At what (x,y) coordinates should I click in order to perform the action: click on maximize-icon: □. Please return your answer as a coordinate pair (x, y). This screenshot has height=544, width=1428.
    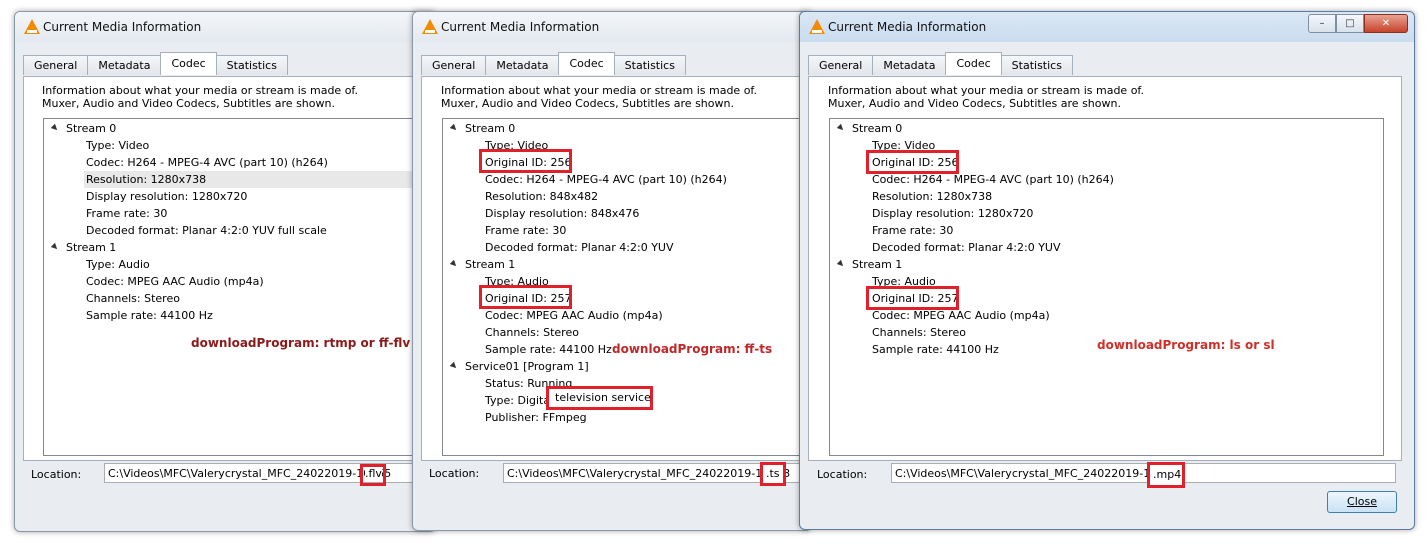
    Looking at the image, I should click on (1350, 23).